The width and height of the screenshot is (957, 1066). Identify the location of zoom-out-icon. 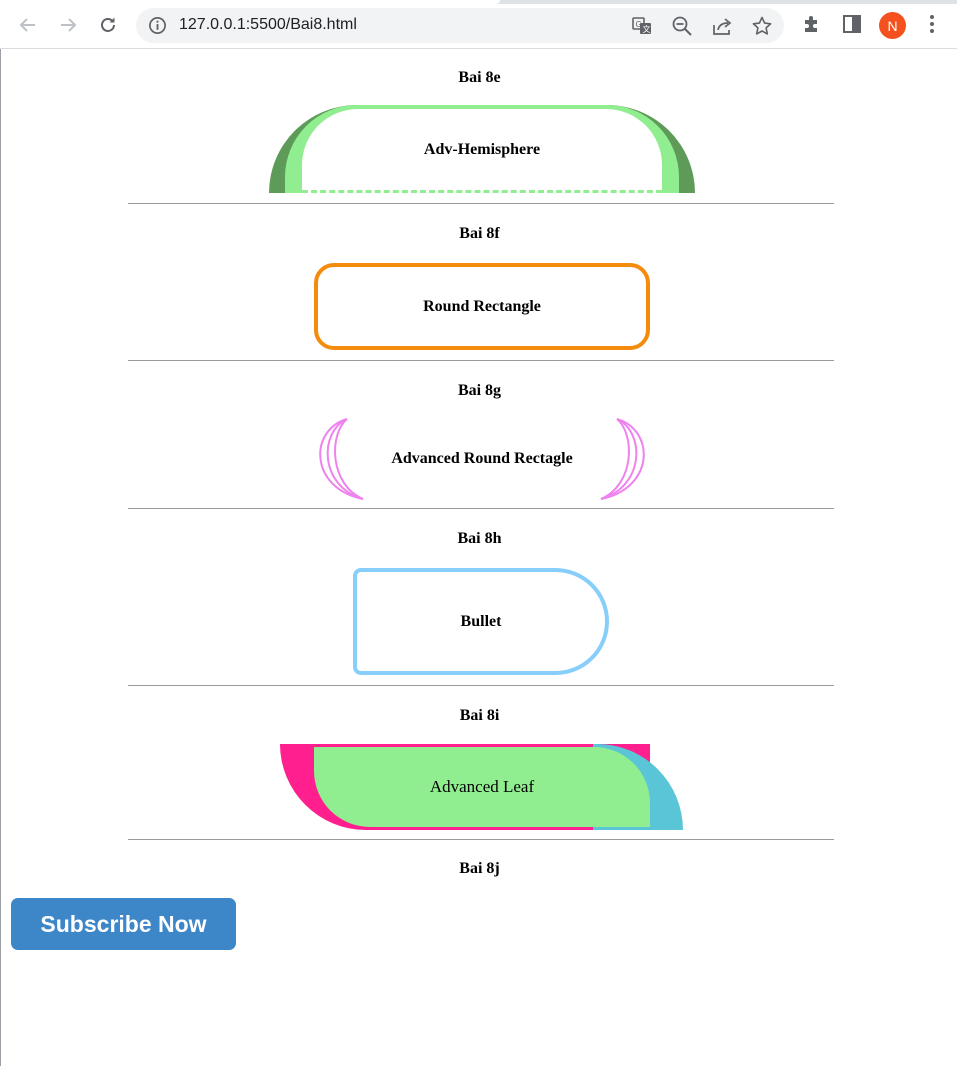
(682, 26).